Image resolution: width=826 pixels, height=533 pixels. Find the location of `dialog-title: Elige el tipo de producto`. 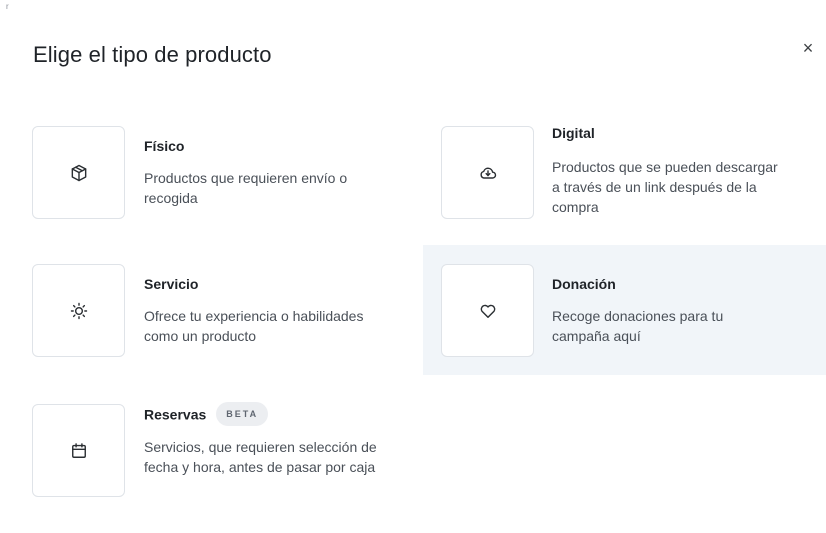

dialog-title: Elige el tipo de producto is located at coordinates (152, 54).